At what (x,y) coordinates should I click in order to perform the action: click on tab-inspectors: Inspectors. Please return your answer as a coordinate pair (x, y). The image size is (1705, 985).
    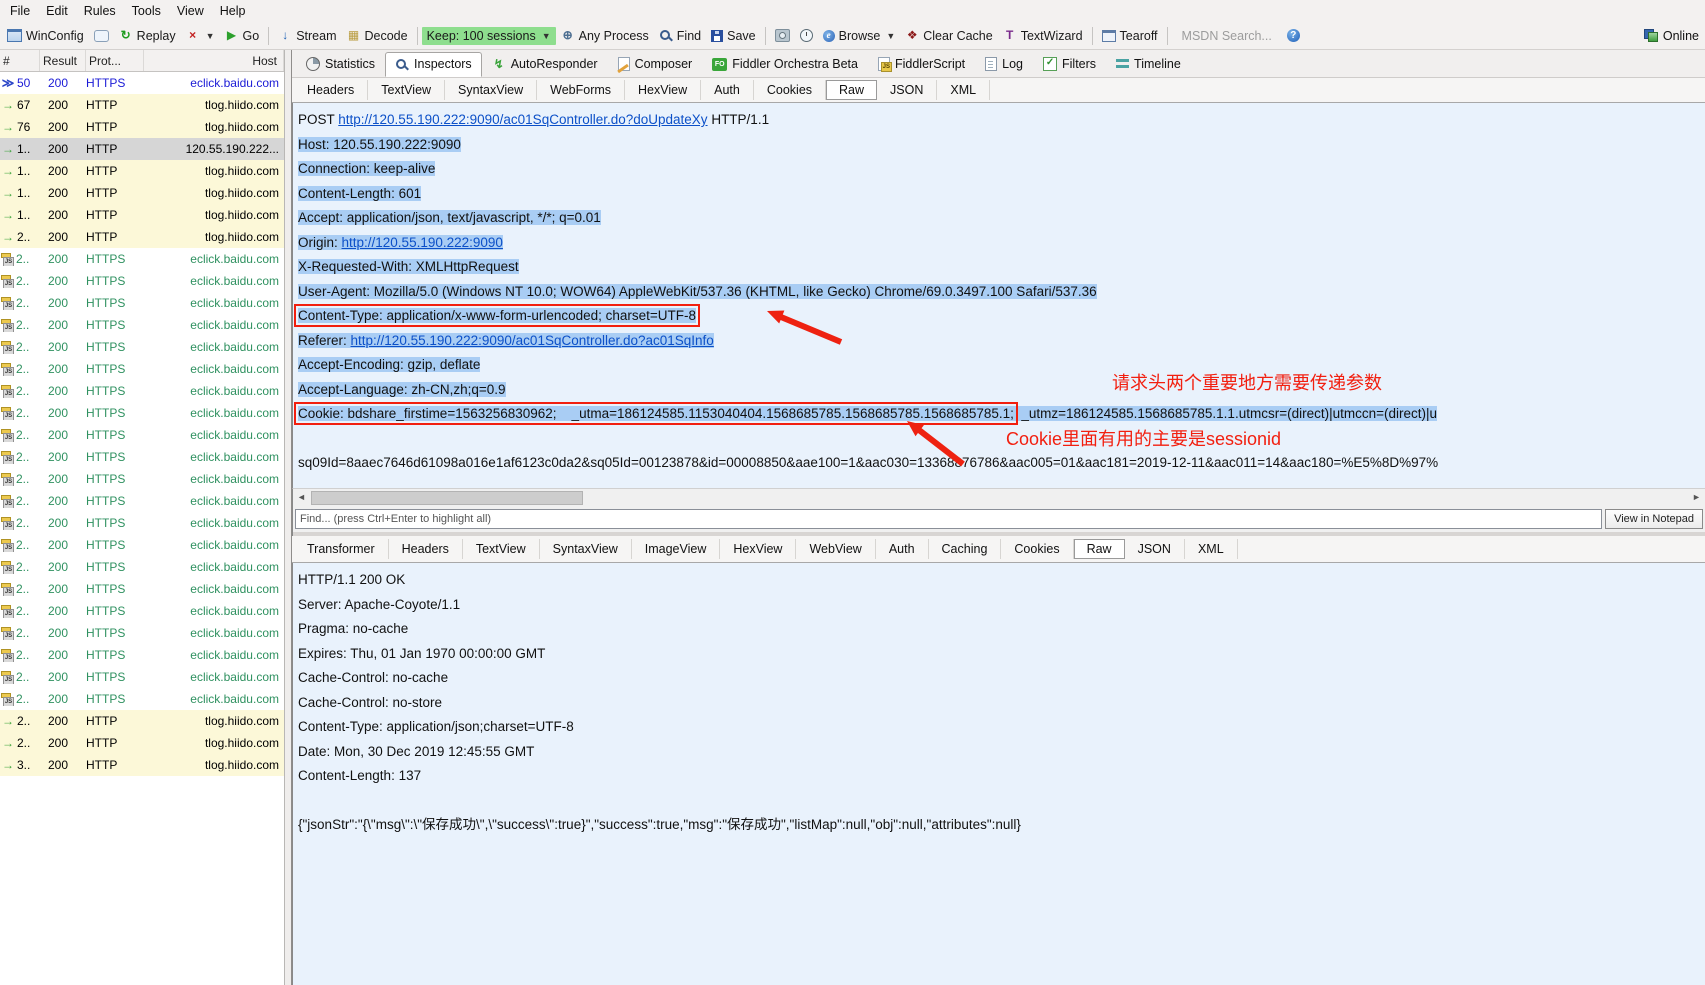
    Looking at the image, I should click on (433, 64).